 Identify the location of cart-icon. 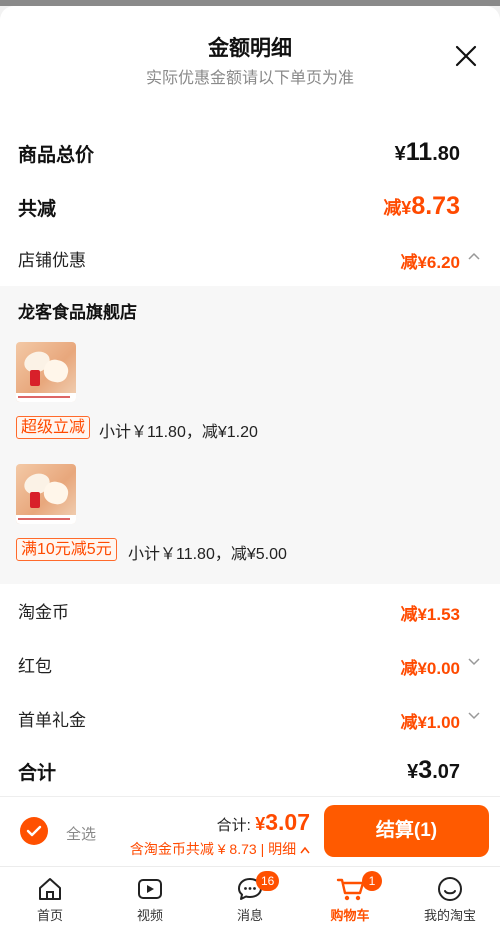
(350, 889).